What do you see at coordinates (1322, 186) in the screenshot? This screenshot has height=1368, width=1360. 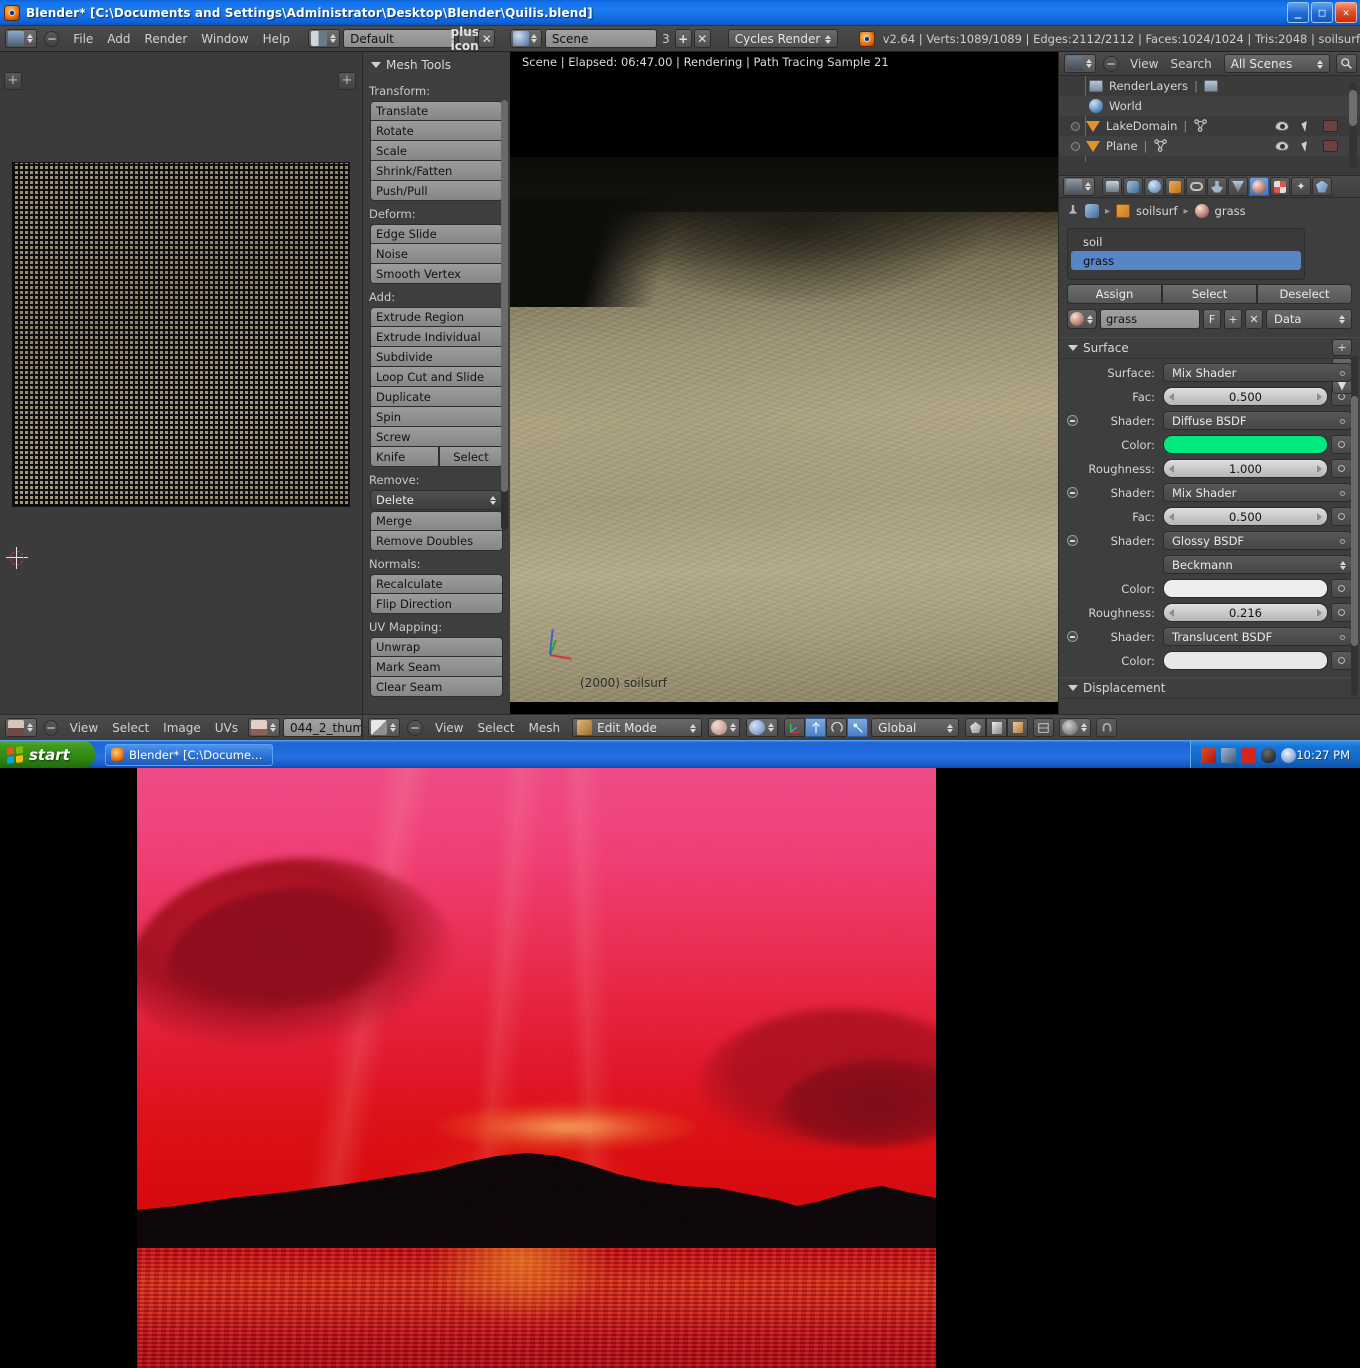 I see `tab-physics` at bounding box center [1322, 186].